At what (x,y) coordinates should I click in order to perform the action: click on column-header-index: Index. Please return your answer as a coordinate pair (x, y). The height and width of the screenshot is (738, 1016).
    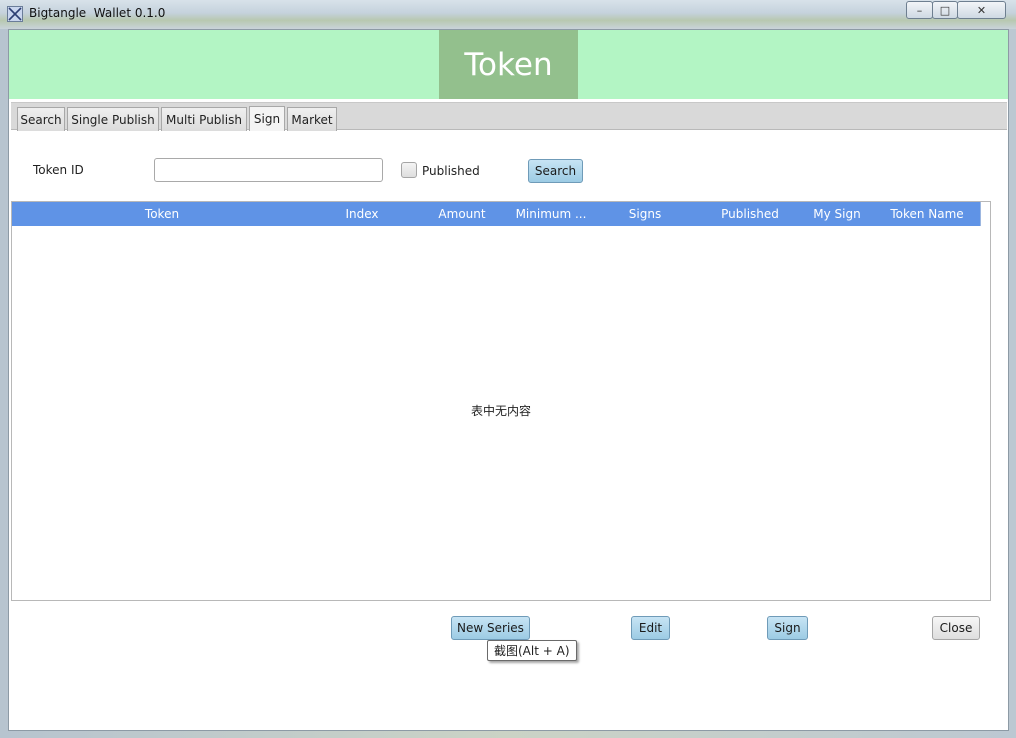
    Looking at the image, I should click on (362, 214).